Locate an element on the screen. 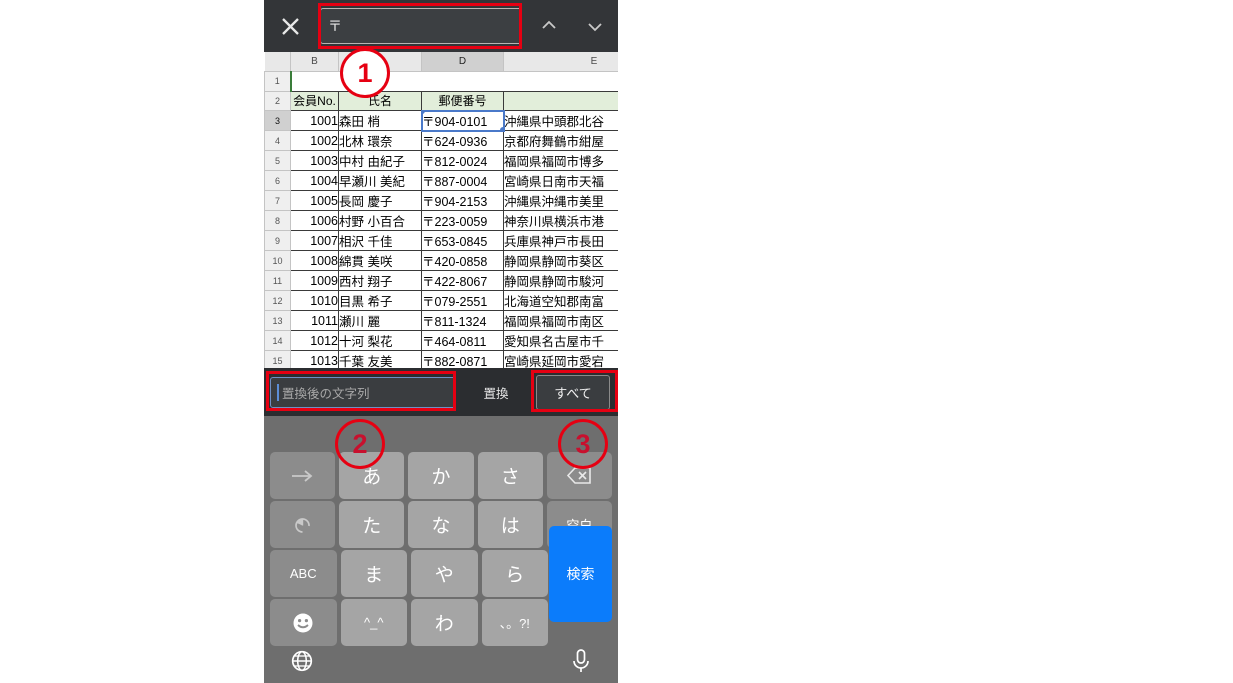  cell-address: 北海道空知郡南富 is located at coordinates (560, 301).